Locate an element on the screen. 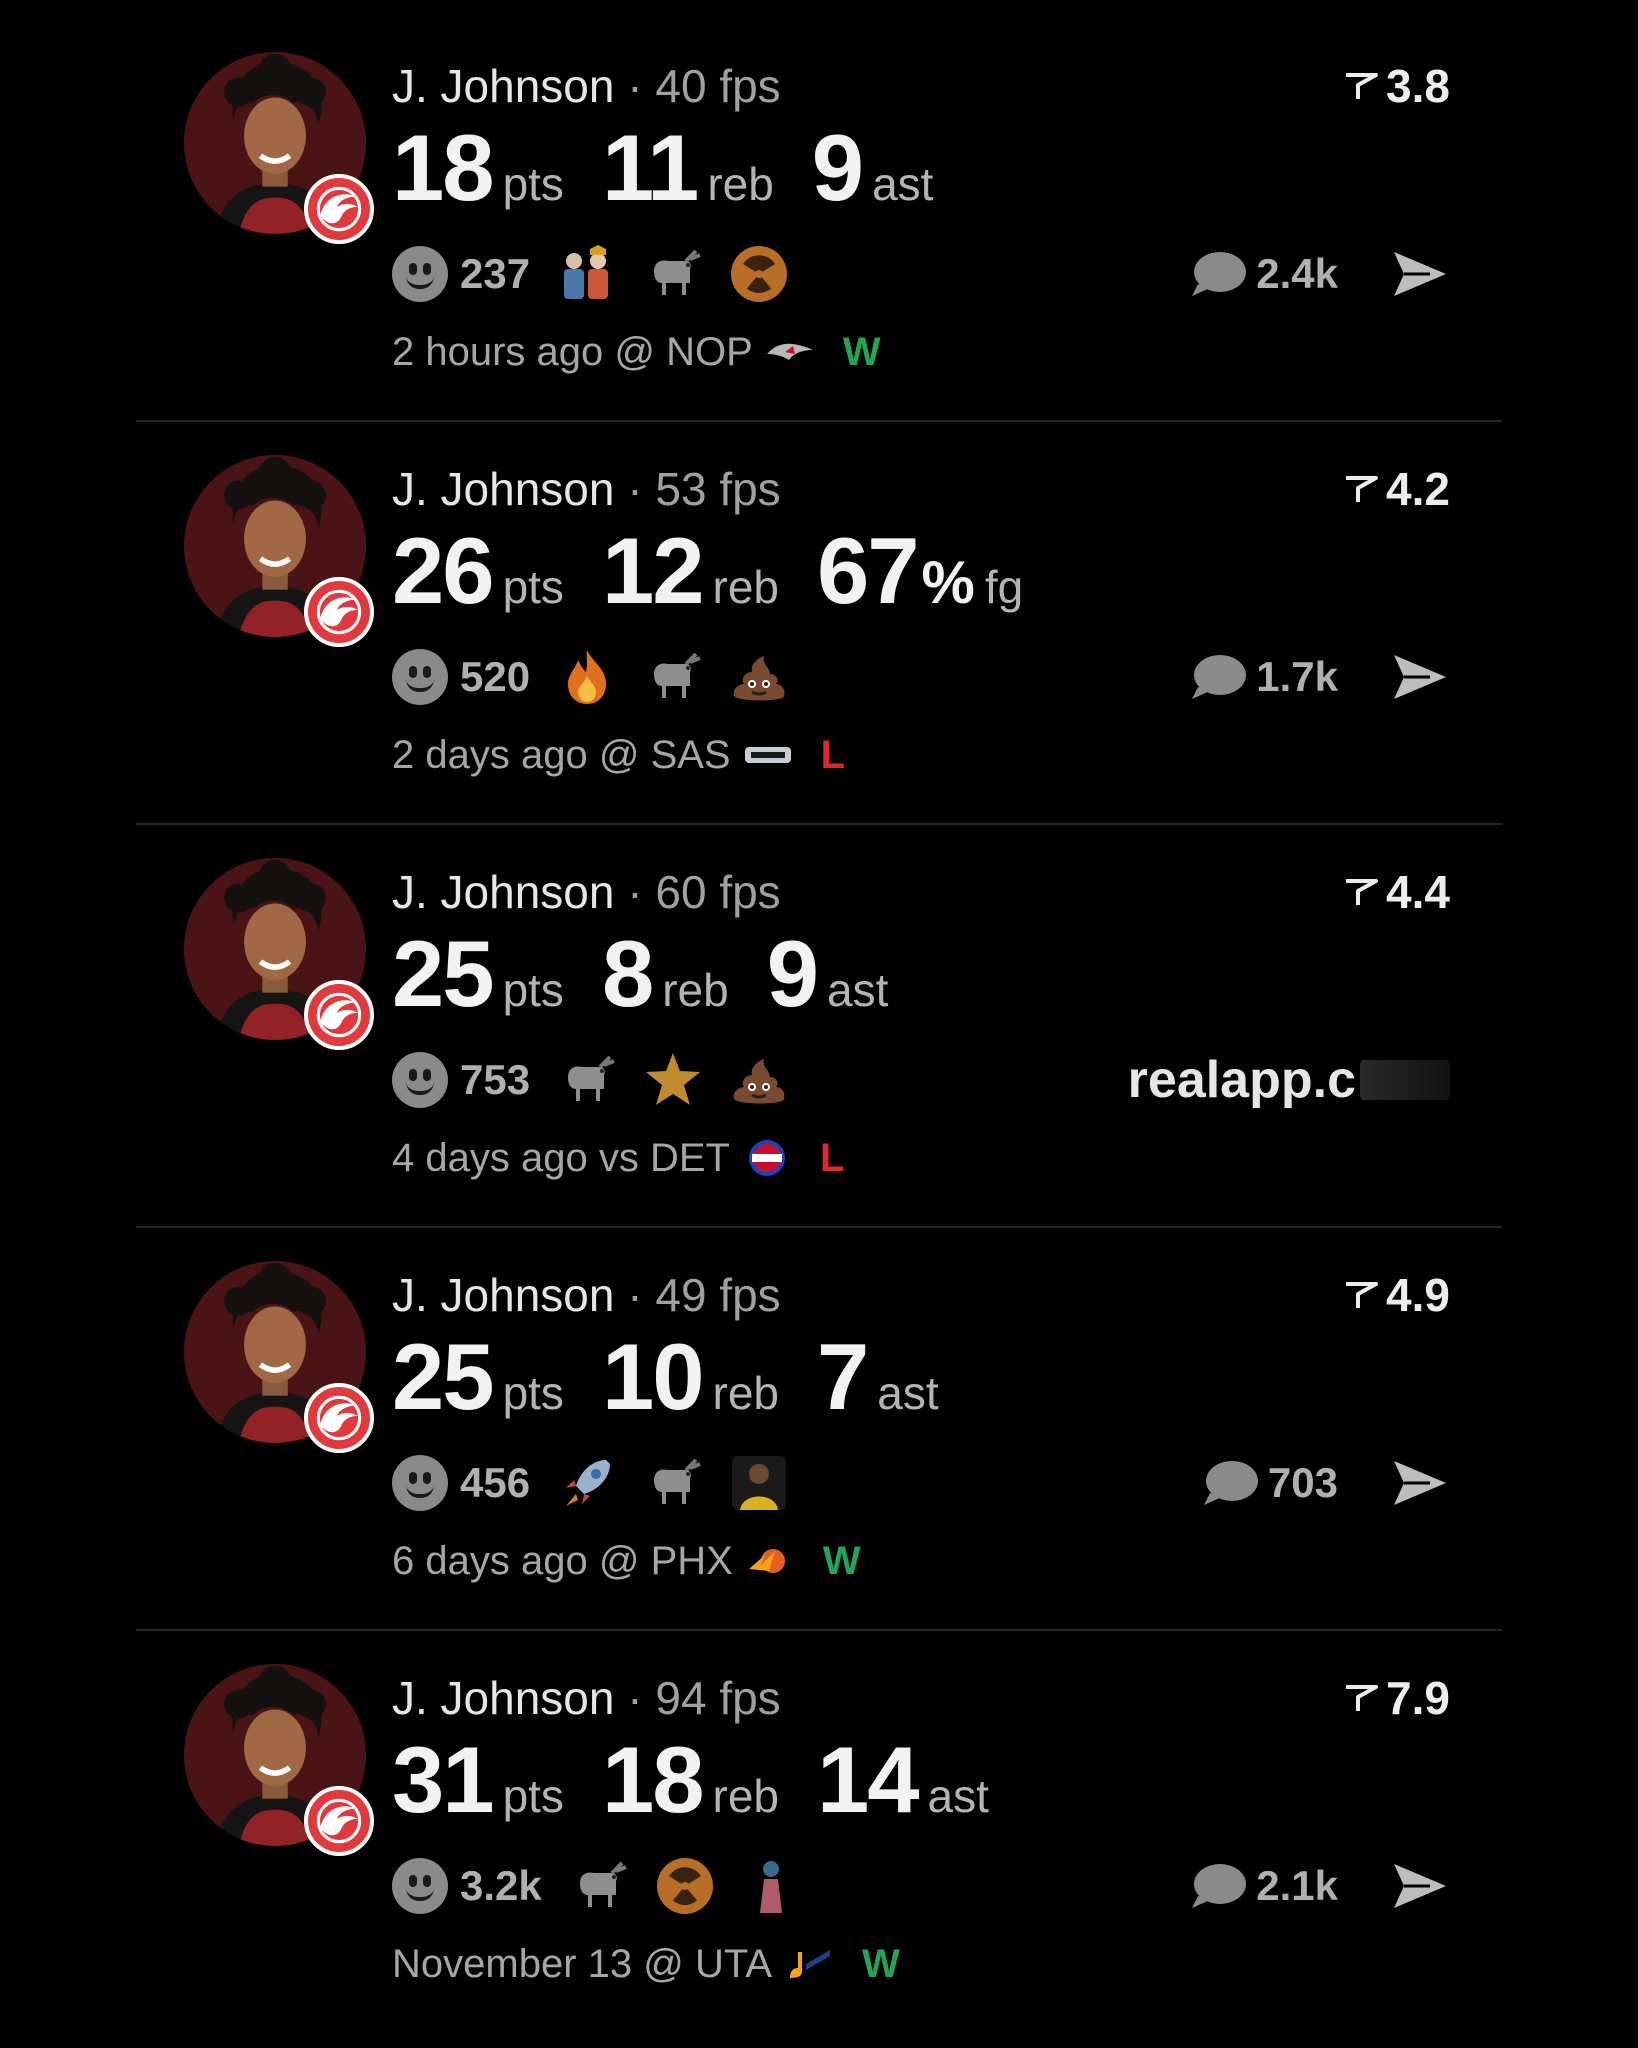  rating-value: 3.8 is located at coordinates (1418, 86).